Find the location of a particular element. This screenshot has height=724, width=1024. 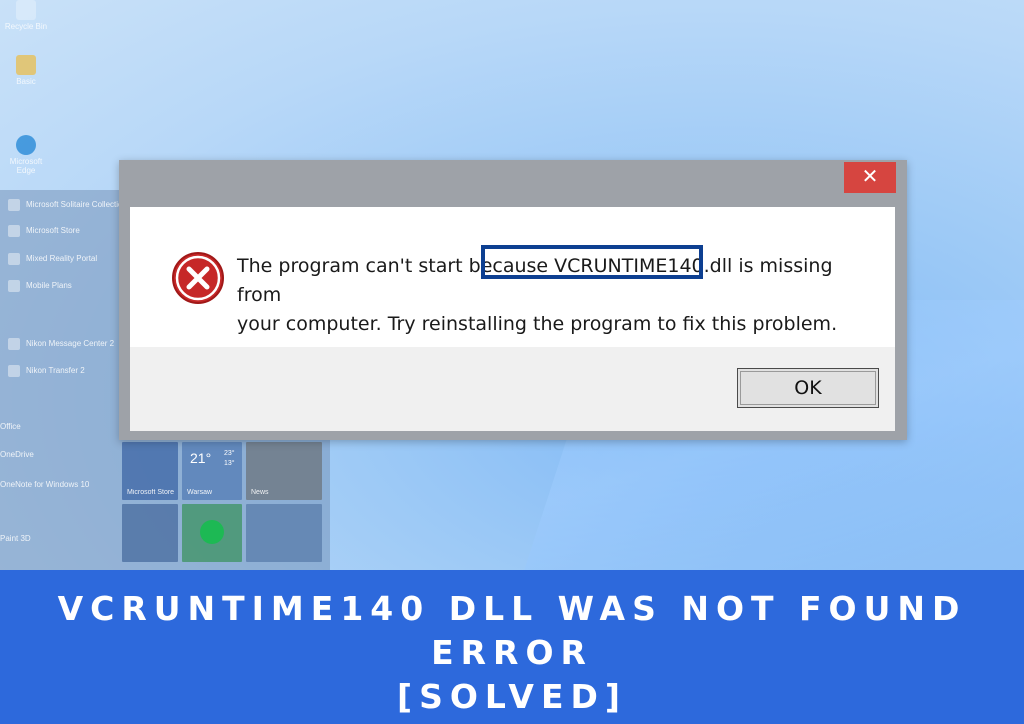

desktop-icon-label: Microsoft Edge is located at coordinates (26, 166).